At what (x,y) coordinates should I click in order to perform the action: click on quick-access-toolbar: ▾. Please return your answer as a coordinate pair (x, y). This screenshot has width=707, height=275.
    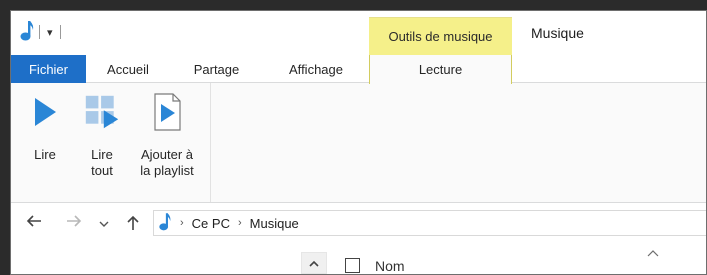
    Looking at the image, I should click on (40, 32).